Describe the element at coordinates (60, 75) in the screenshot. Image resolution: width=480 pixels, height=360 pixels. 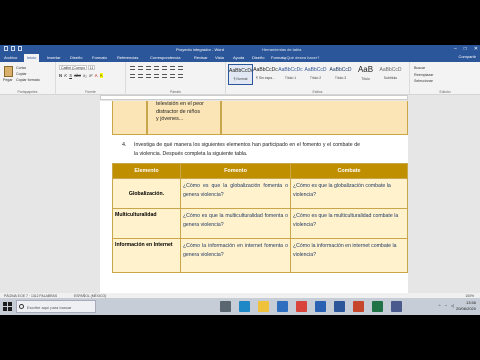
I see `bold-button: N` at that location.